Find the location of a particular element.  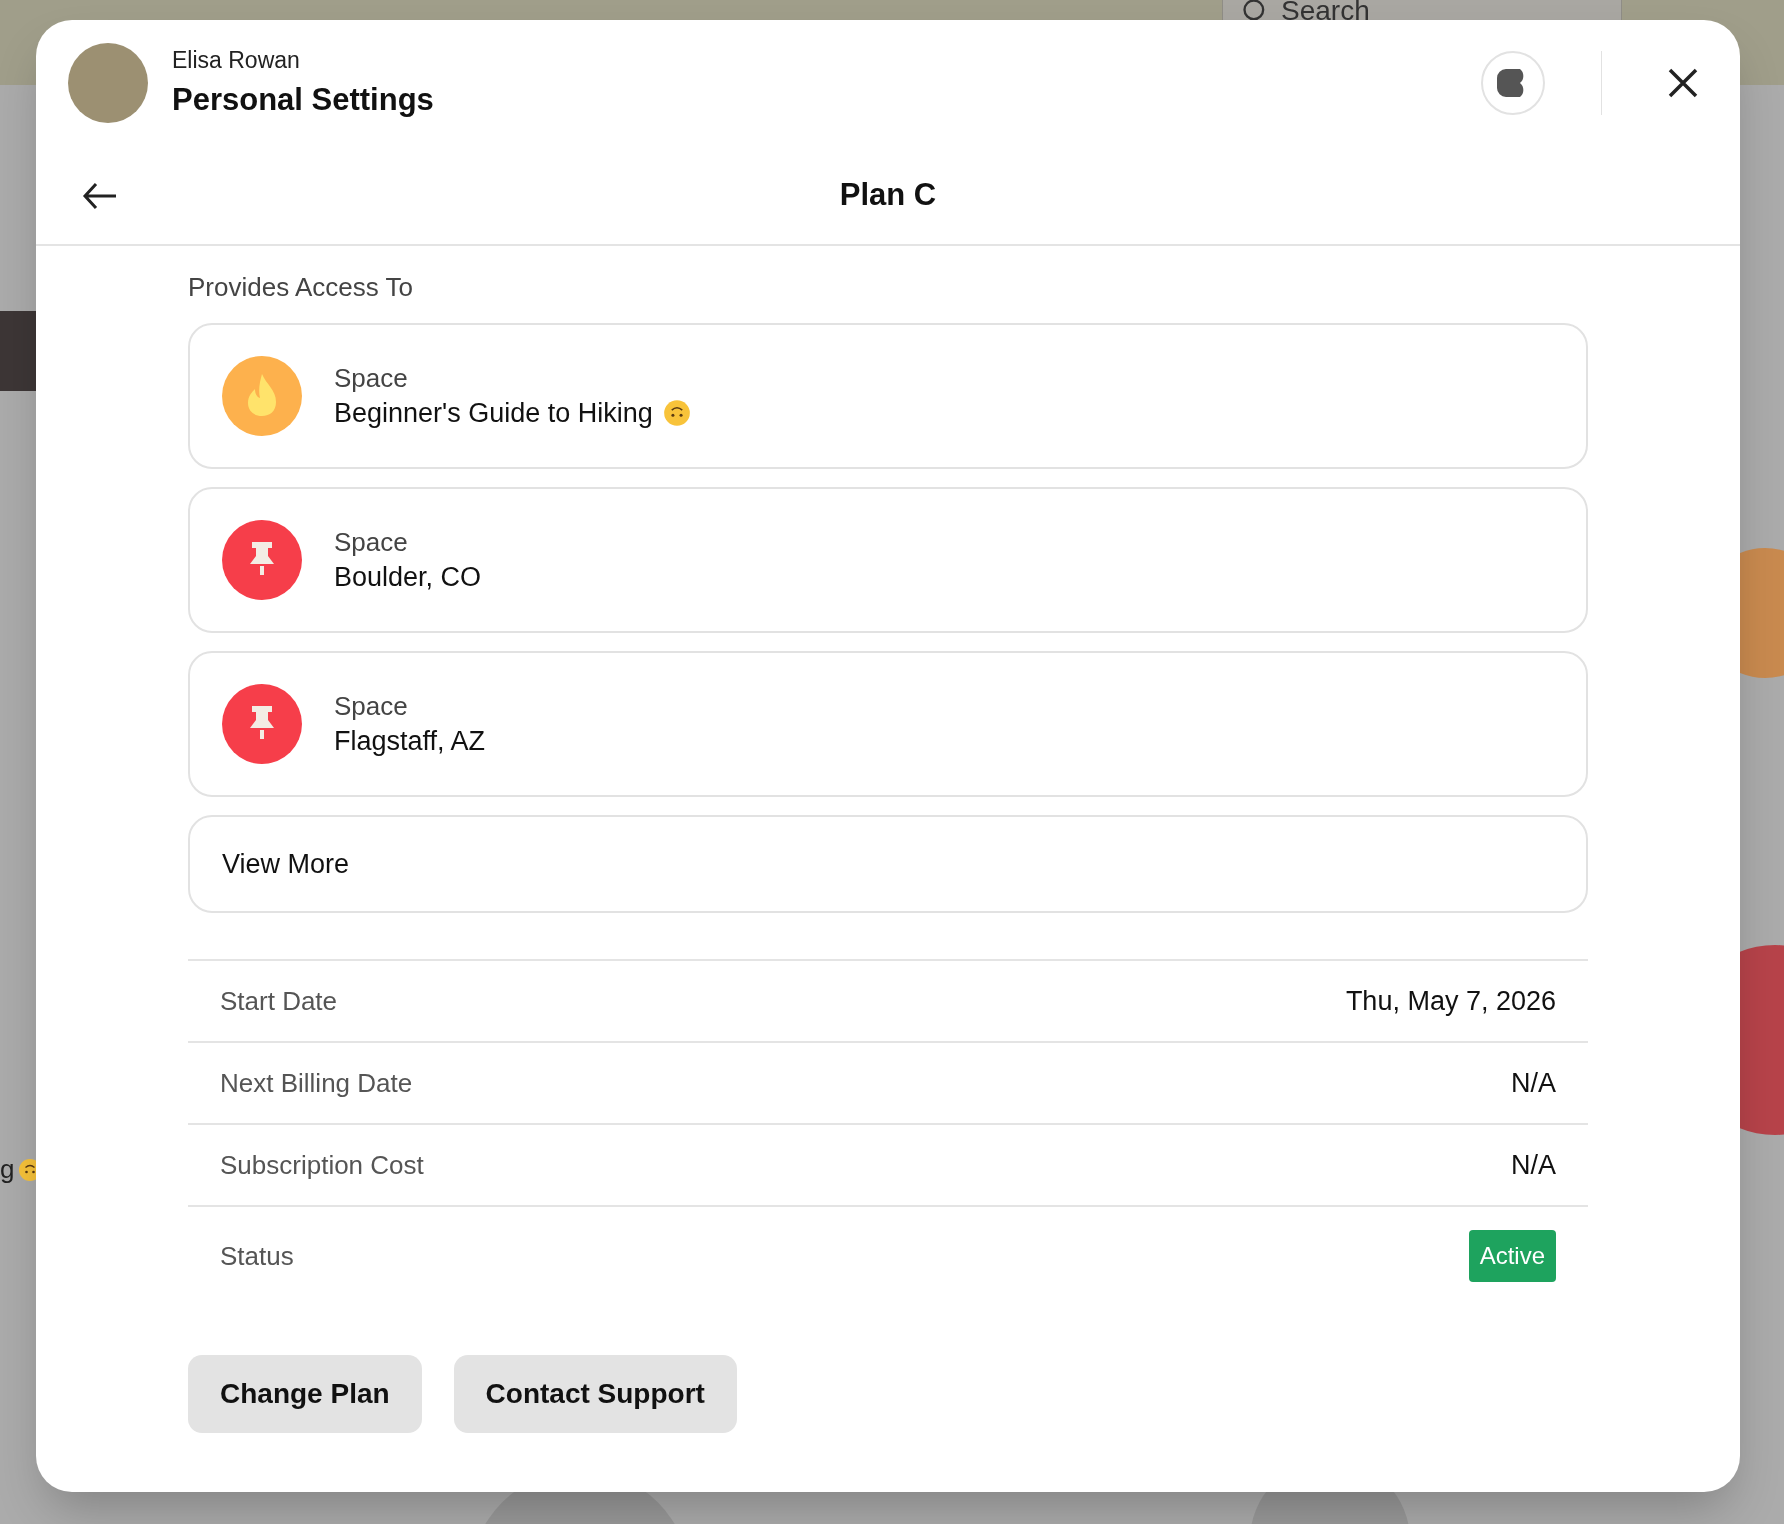

detail-label: Next Billing Date is located at coordinates (316, 1083).